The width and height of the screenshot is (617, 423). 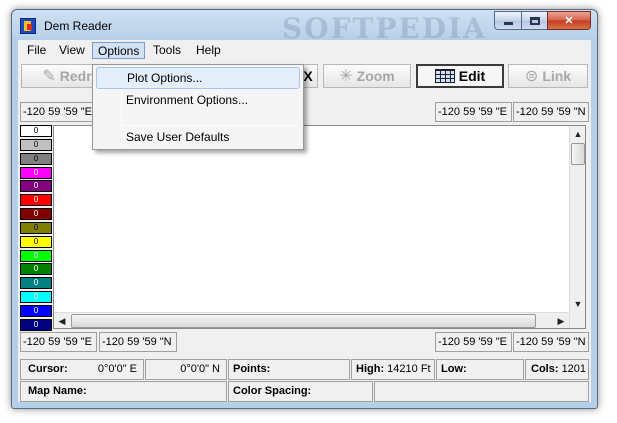 I want to click on status-points: Points:, so click(x=289, y=369).